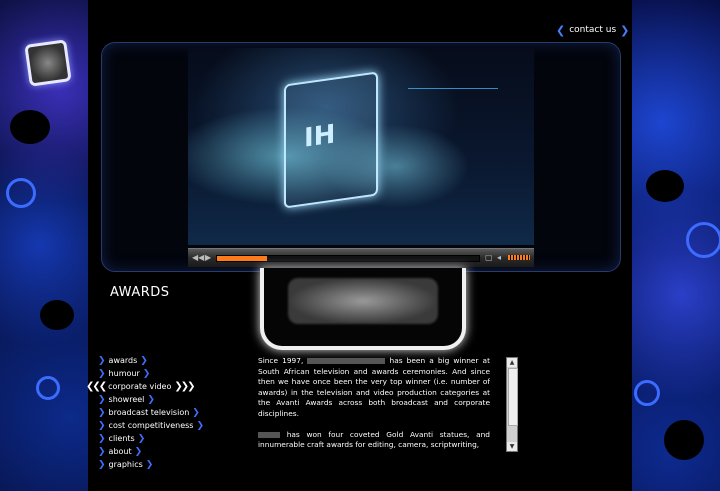  I want to click on nav-item-label: cost competitiveness, so click(151, 425).